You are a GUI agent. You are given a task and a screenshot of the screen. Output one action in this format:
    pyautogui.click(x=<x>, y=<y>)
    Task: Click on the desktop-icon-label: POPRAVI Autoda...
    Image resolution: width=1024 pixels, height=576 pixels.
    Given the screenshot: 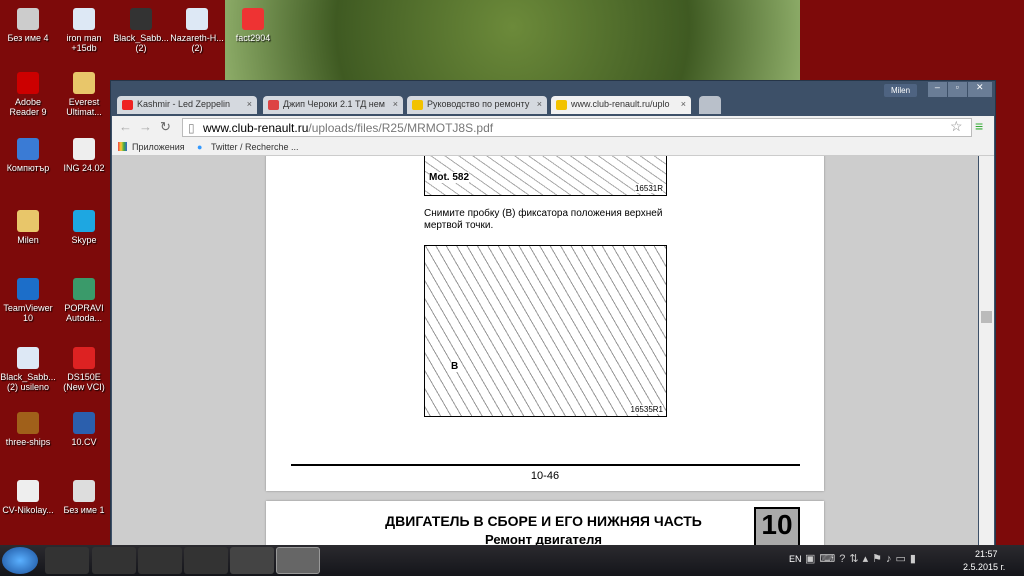 What is the action you would take?
    pyautogui.click(x=84, y=313)
    